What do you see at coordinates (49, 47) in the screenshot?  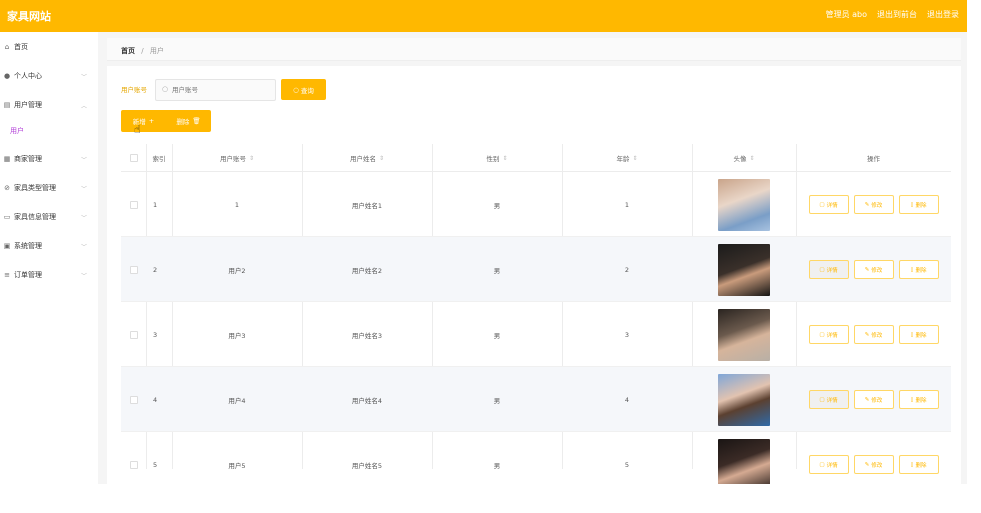 I see `sidebar-item-home: ⌂ 首页` at bounding box center [49, 47].